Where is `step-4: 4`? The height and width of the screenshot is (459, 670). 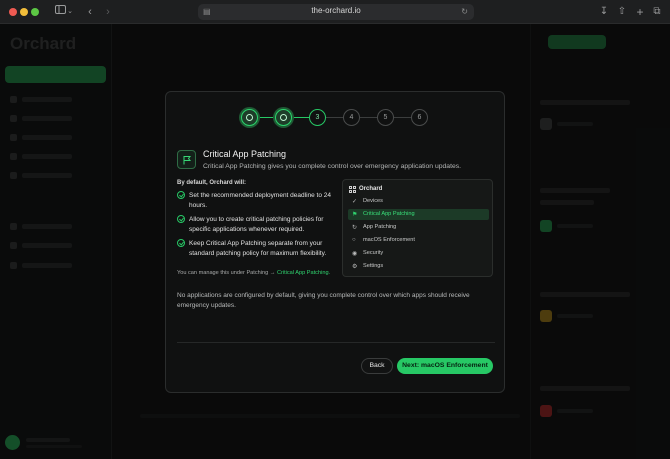
step-4: 4 is located at coordinates (351, 117).